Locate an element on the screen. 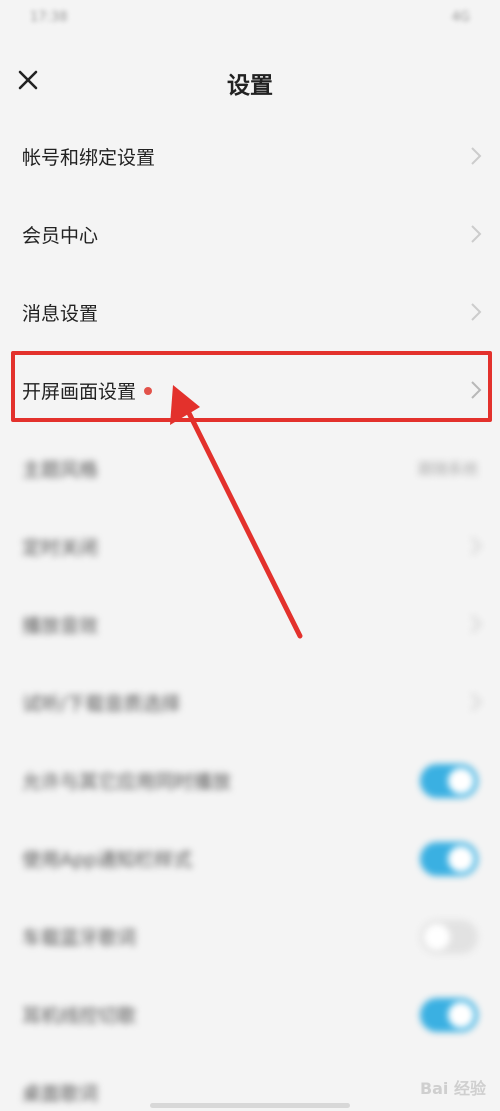 The width and height of the screenshot is (500, 1111). row-allow-simultaneous-play: 允许与其它应用同时播放 is located at coordinates (250, 781).